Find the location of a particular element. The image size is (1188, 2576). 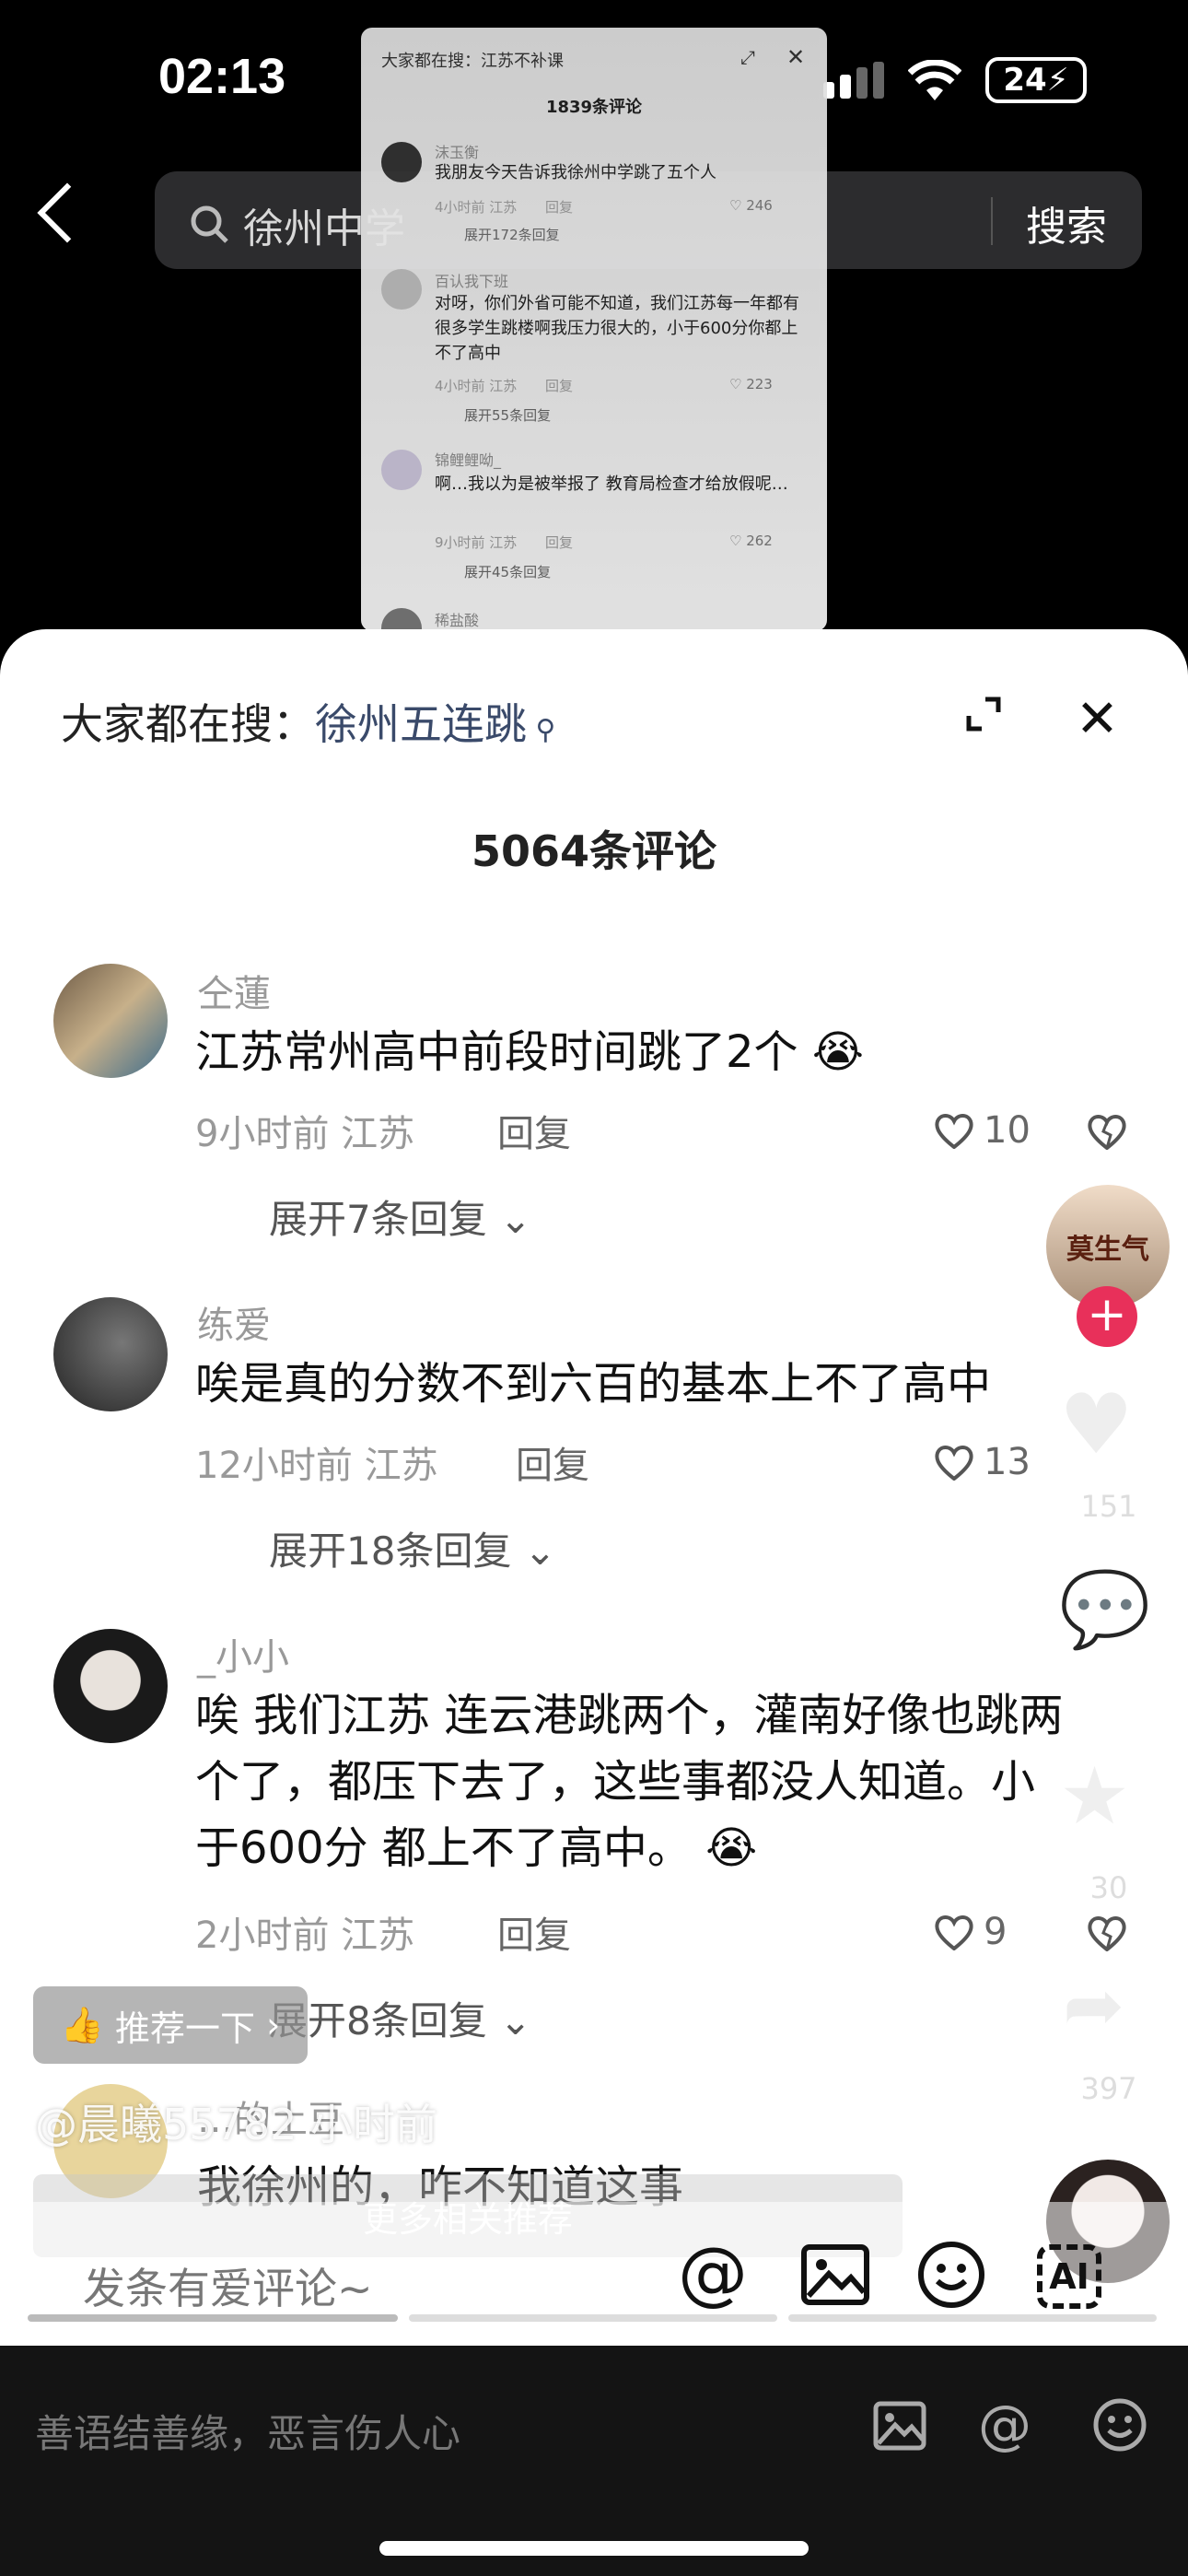

comment-text-line: 个了，都压下去了，这些事都没人知道。小 is located at coordinates (615, 1782).